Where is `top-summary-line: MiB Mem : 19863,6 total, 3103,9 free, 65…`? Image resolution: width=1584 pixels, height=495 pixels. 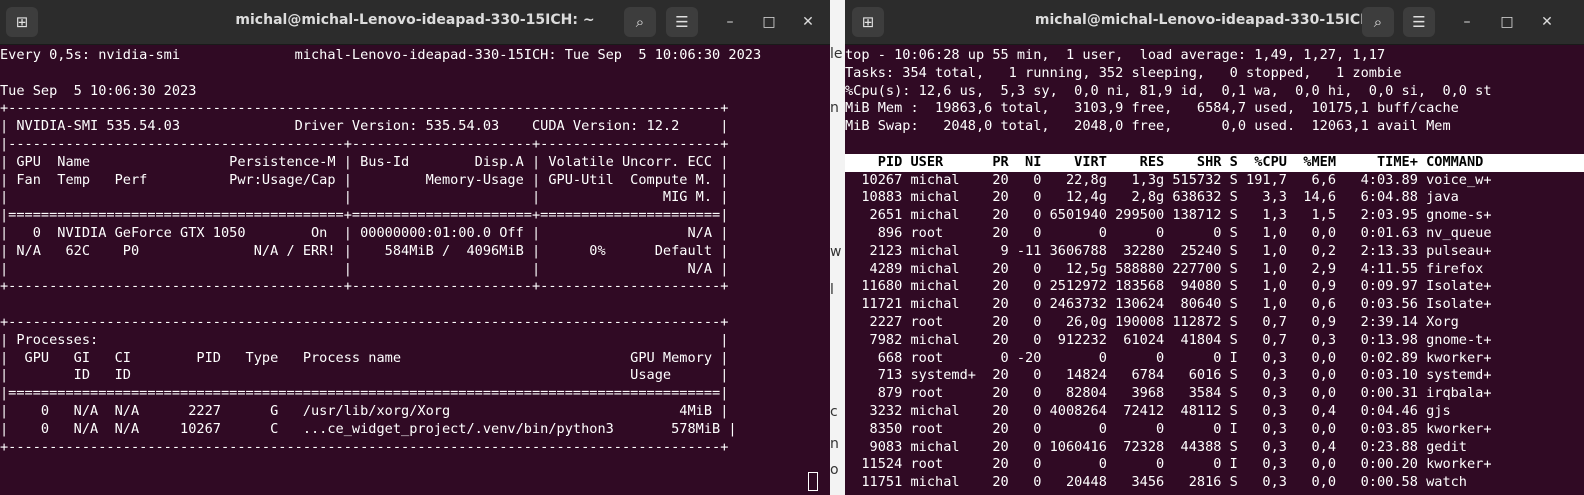
top-summary-line: MiB Mem : 19863,6 total, 3103,9 free, 65… is located at coordinates (1152, 108).